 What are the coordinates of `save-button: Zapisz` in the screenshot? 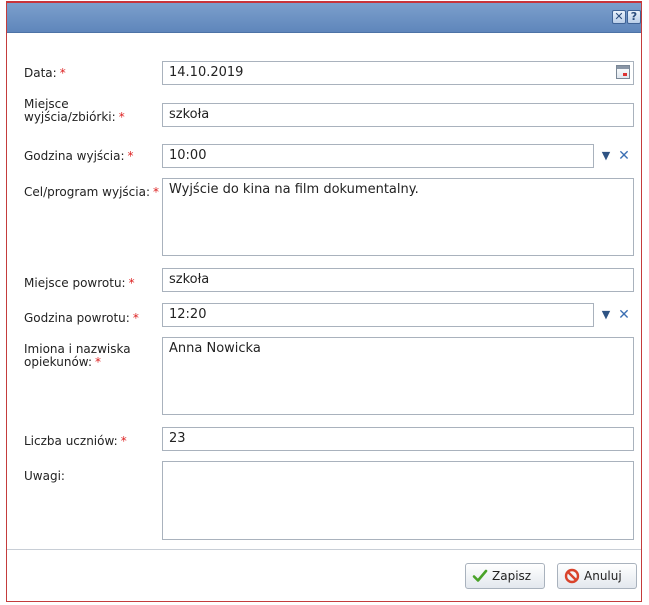 It's located at (505, 576).